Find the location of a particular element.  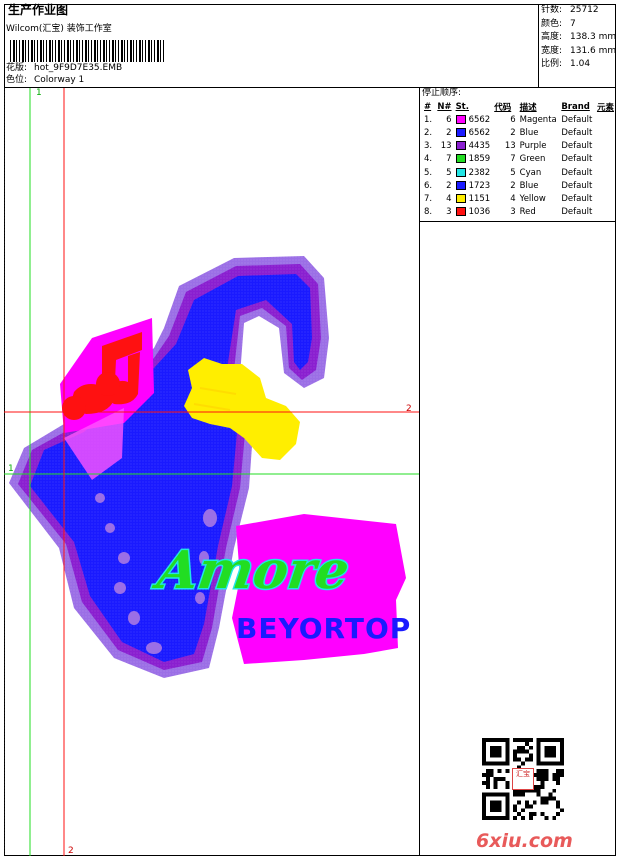

color-row: 8. 3 1036 3 Red Default is located at coordinates (519, 212).